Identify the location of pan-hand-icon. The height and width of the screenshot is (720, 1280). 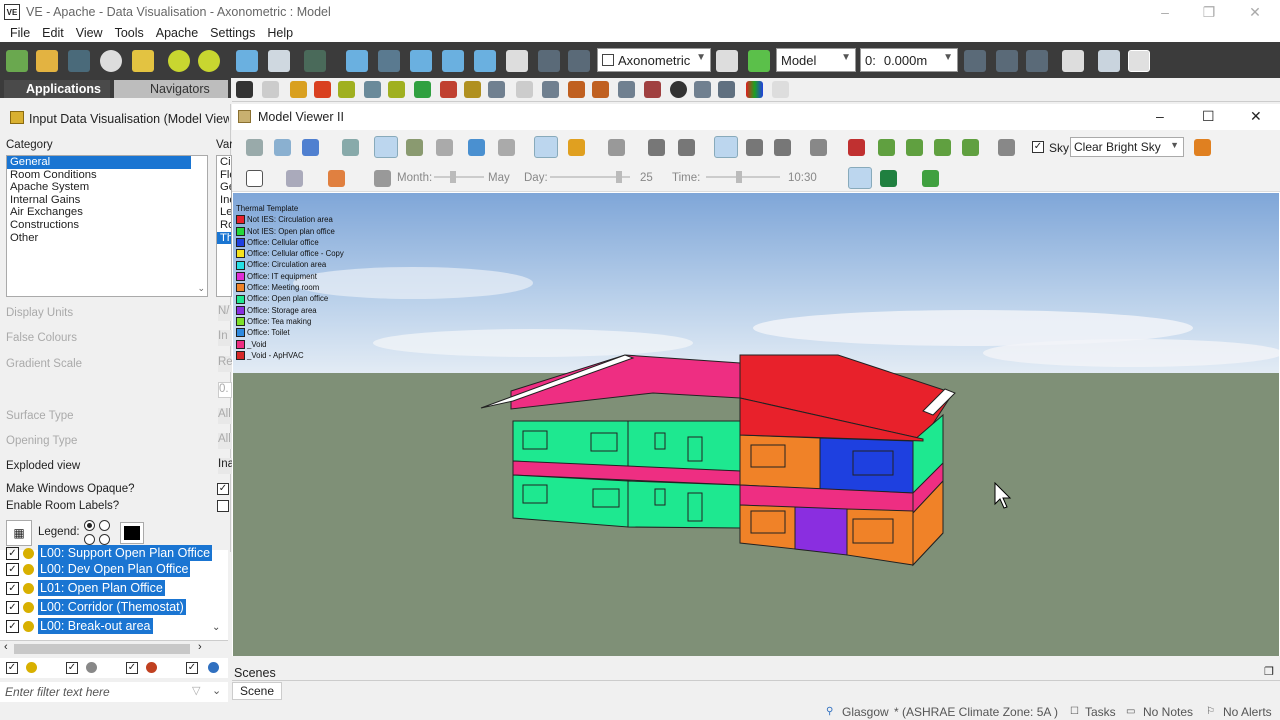
(517, 61).